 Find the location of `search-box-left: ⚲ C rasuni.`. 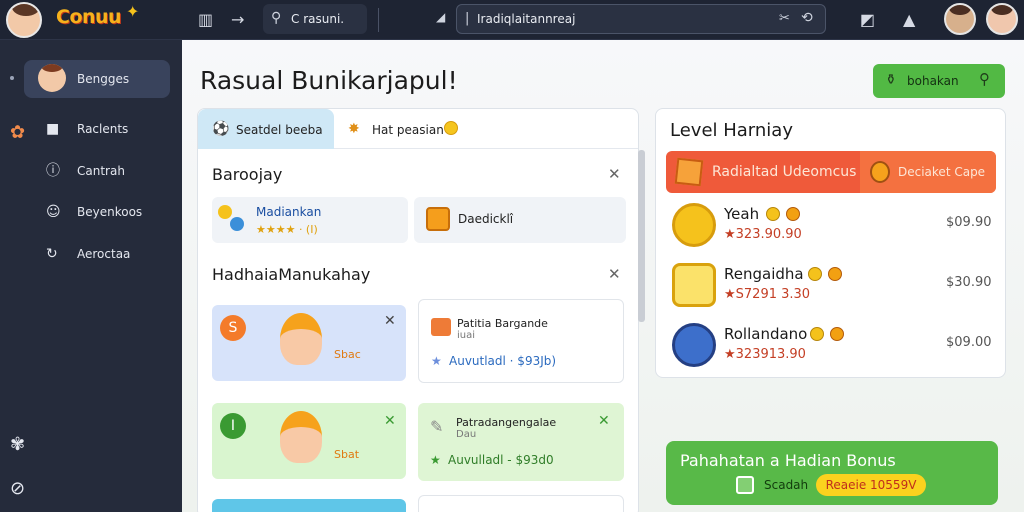

search-box-left: ⚲ C rasuni. is located at coordinates (315, 19).